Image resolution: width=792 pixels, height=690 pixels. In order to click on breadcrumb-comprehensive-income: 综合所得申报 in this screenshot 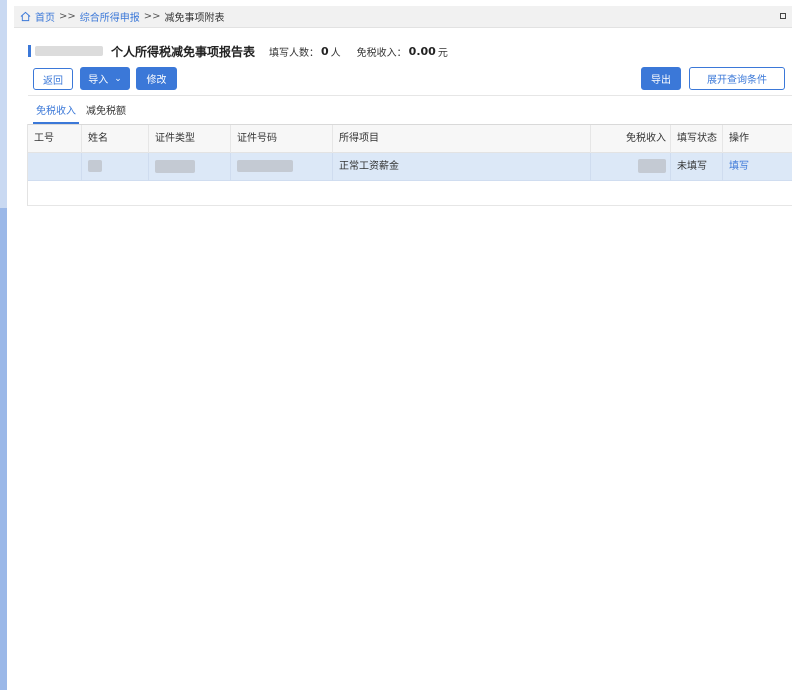, I will do `click(110, 16)`.